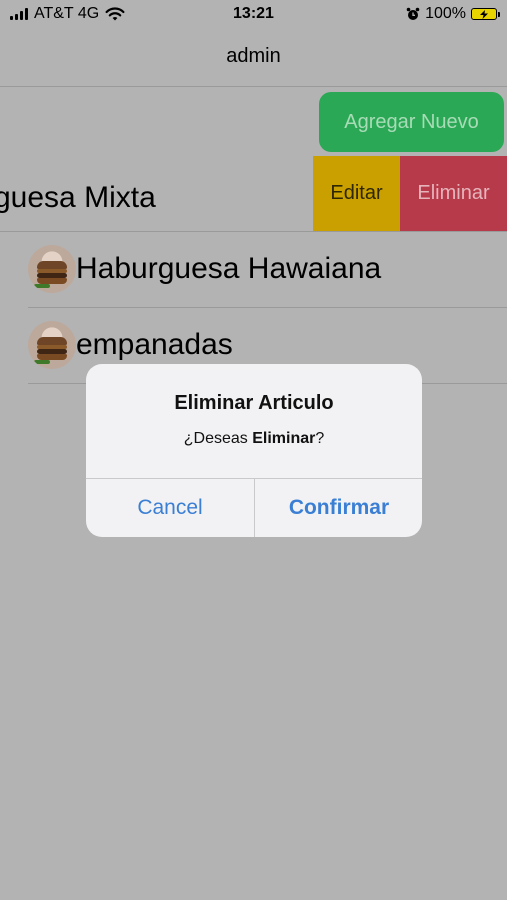  What do you see at coordinates (320, 438) in the screenshot?
I see `dialog-message-suffix: ?` at bounding box center [320, 438].